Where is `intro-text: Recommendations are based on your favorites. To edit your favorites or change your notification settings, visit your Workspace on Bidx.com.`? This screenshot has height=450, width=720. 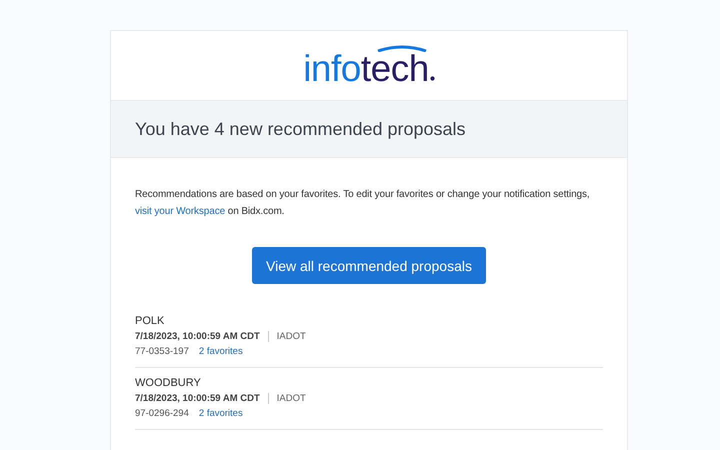
intro-text: Recommendations are based on your favorites. To edit your favorites or change your notification settings, visit your Workspace on Bidx.com. is located at coordinates (363, 203).